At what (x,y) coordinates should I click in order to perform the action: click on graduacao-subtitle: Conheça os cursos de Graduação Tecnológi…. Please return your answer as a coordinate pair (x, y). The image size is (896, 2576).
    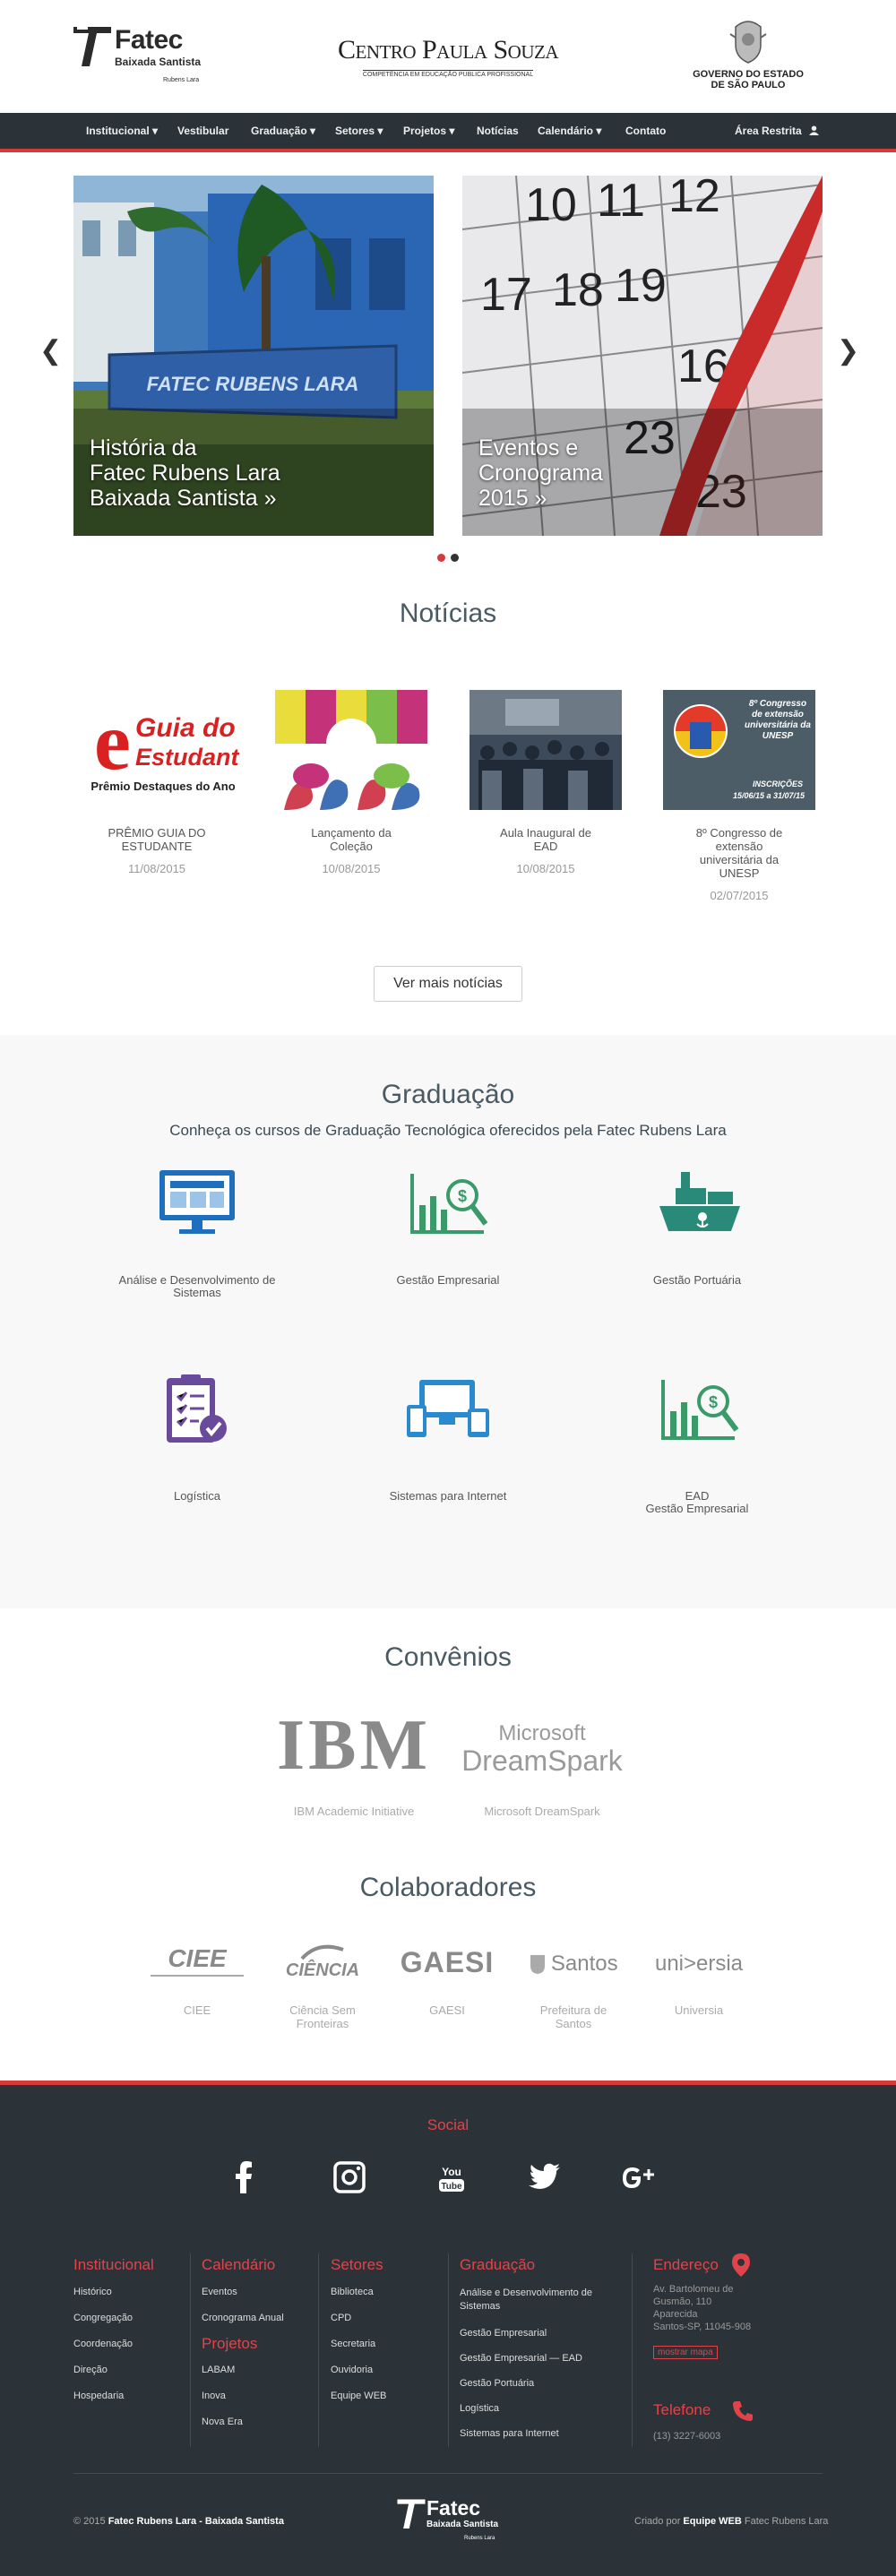
    Looking at the image, I should click on (448, 1130).